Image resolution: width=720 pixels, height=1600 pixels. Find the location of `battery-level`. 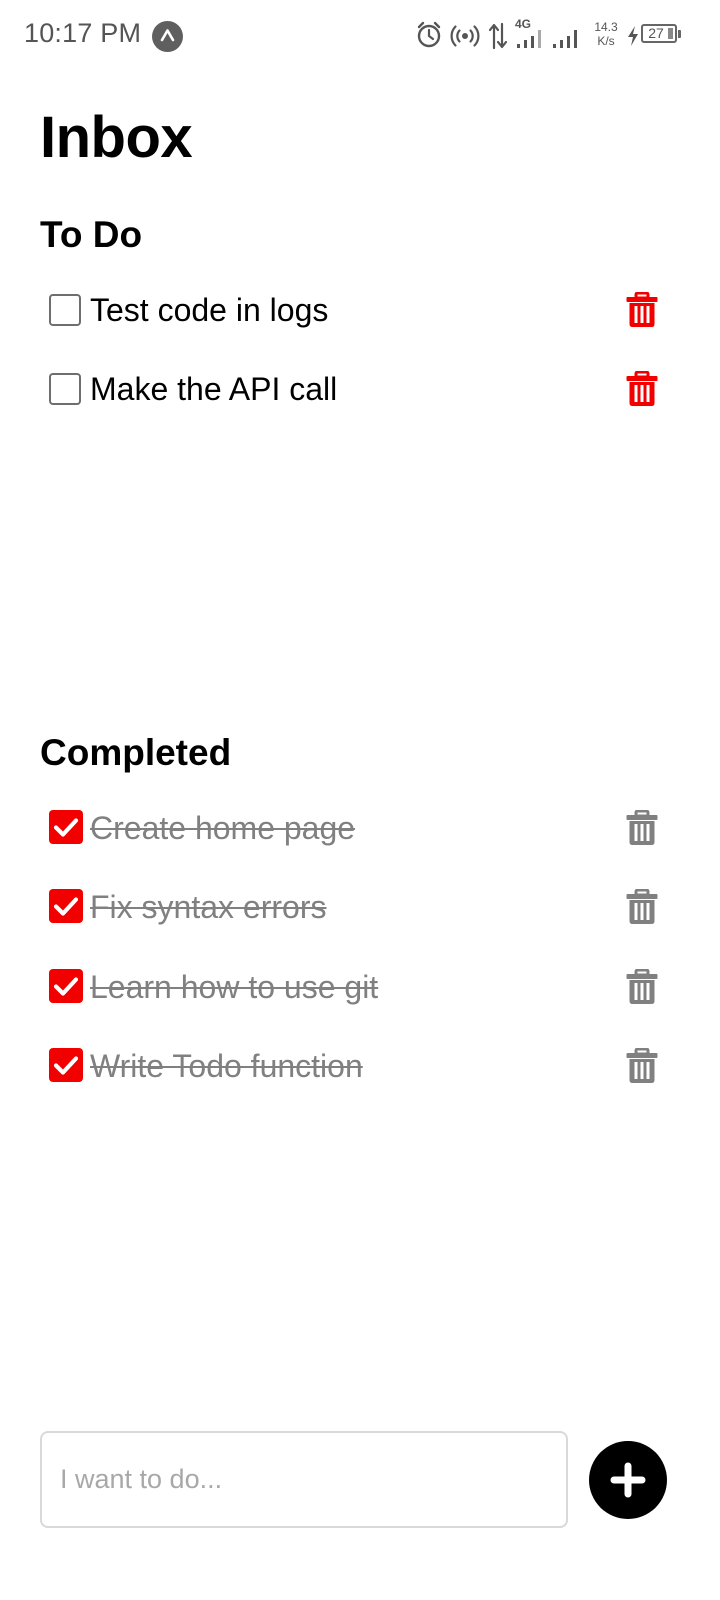

battery-level is located at coordinates (670, 33).